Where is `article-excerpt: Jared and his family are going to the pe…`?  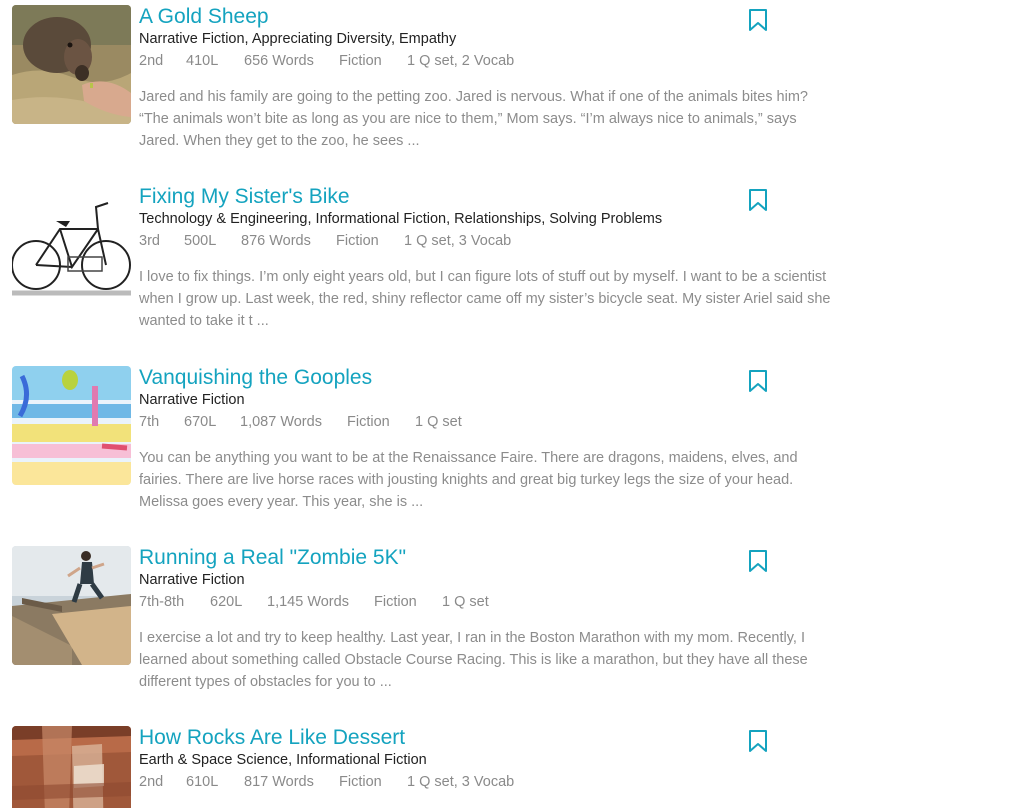
article-excerpt: Jared and his family are going to the pe… is located at coordinates (473, 119).